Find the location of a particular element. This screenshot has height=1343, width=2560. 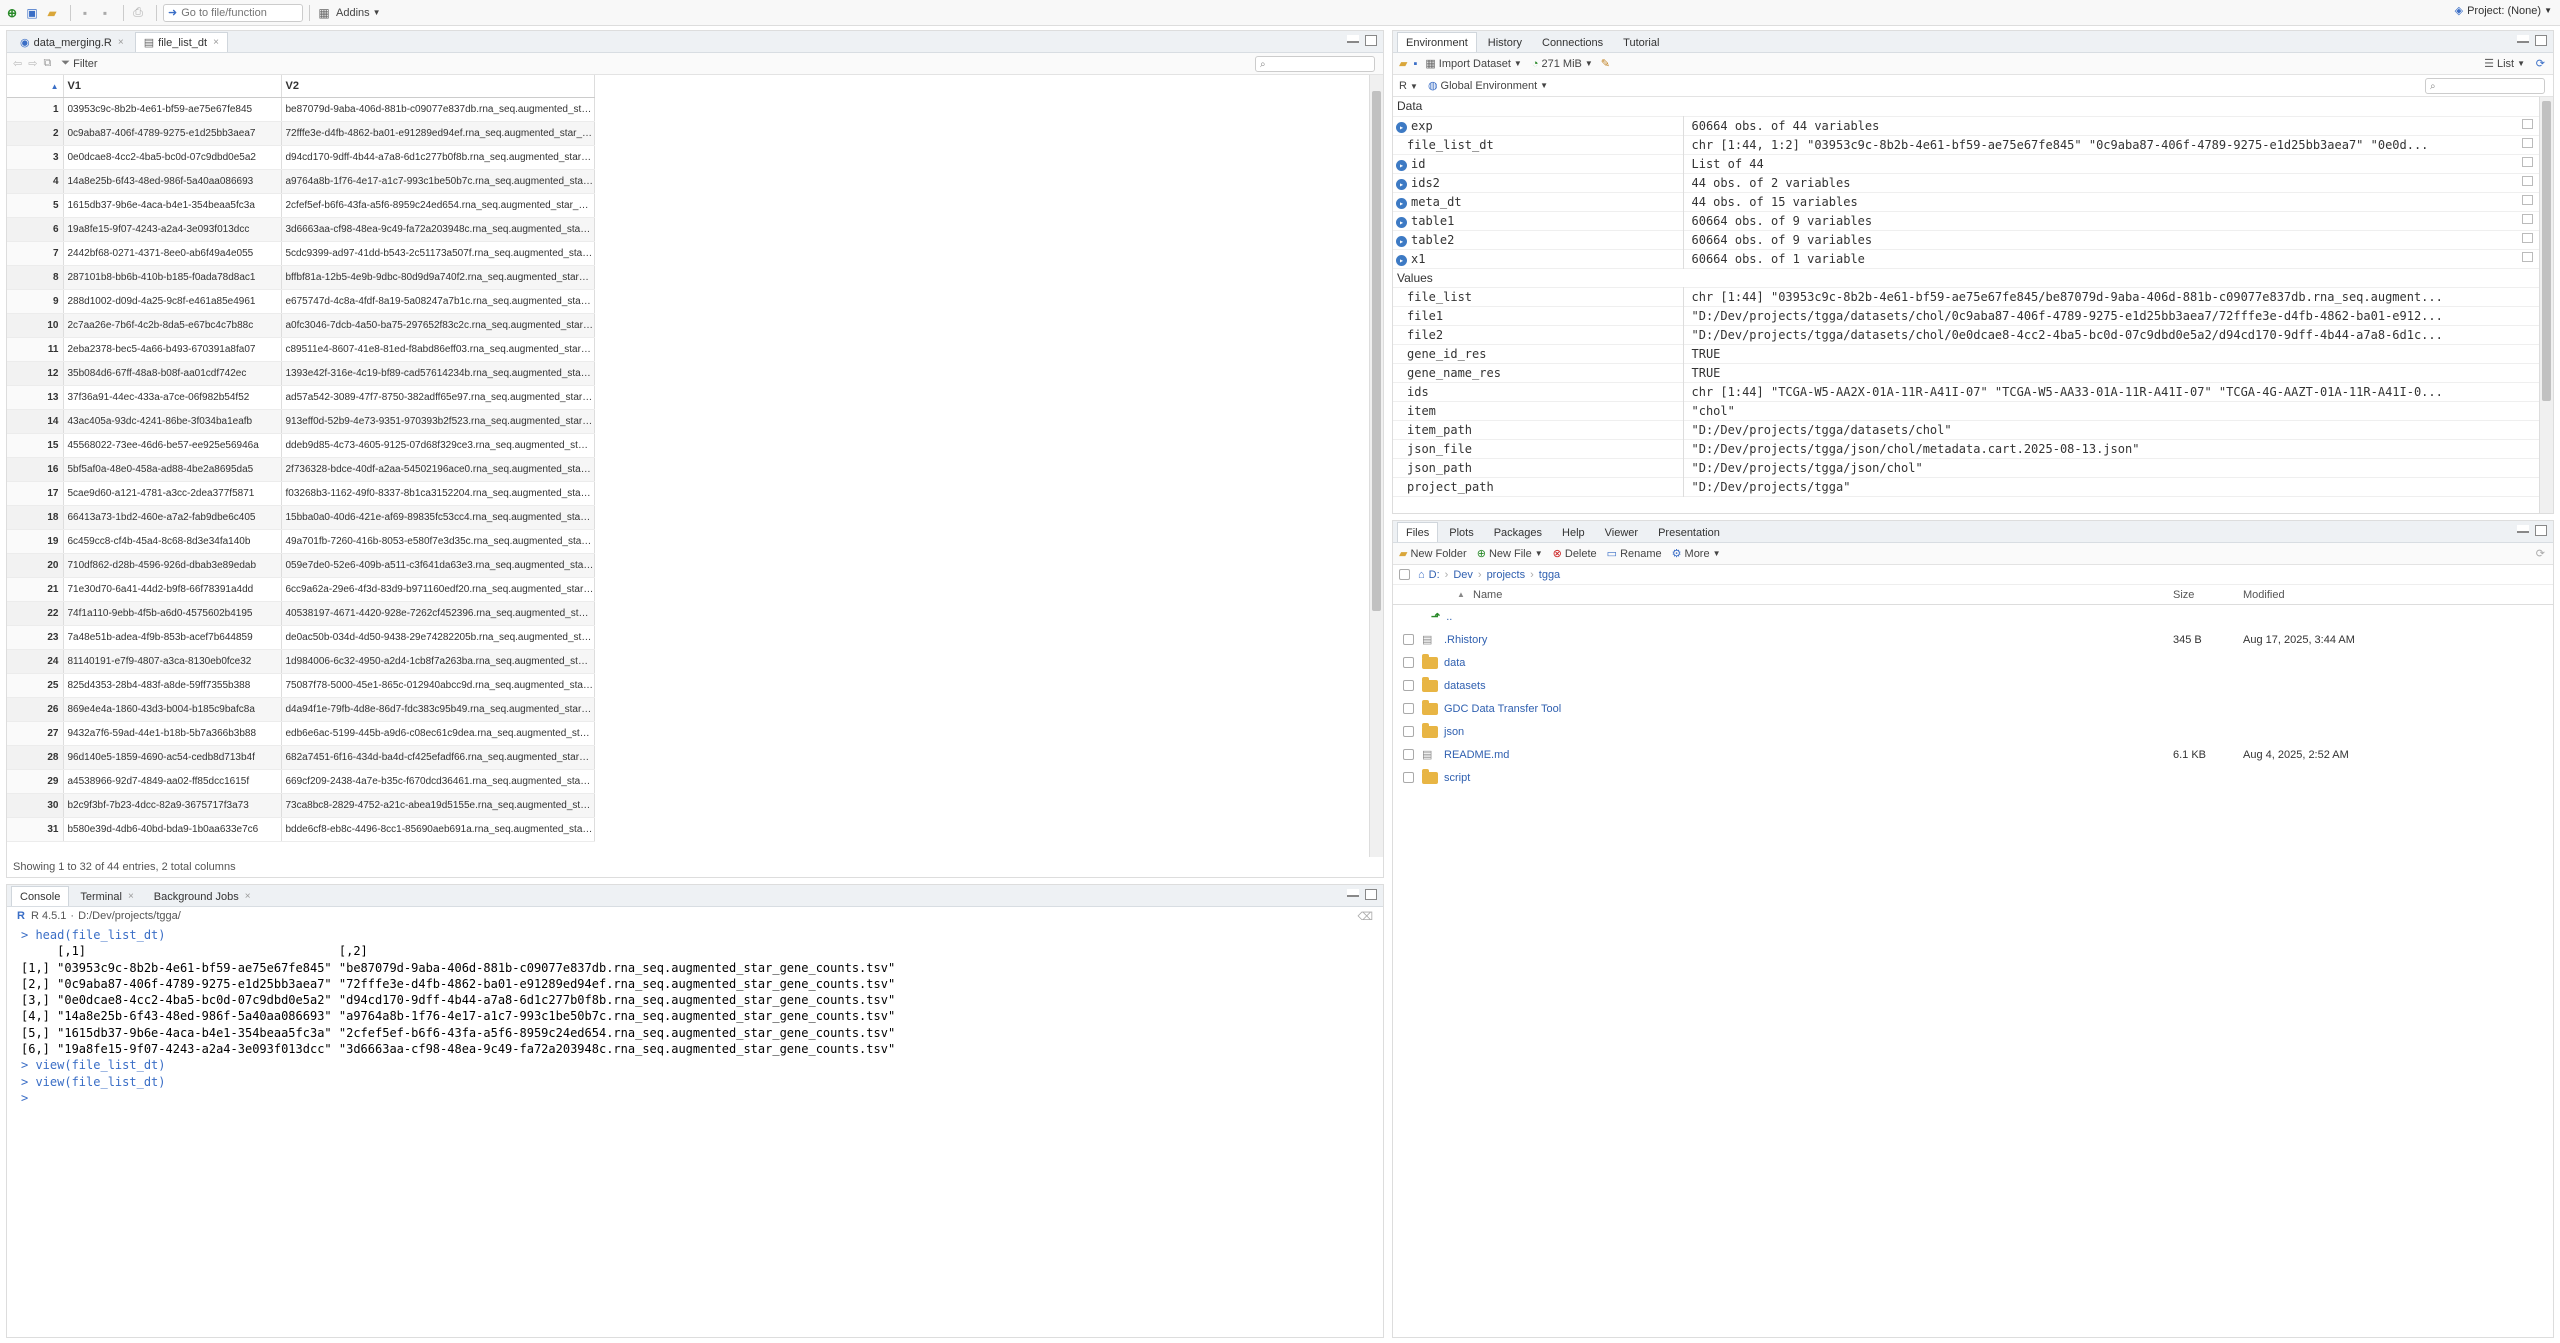

breadcrumb-item: projects is located at coordinates (1506, 575).